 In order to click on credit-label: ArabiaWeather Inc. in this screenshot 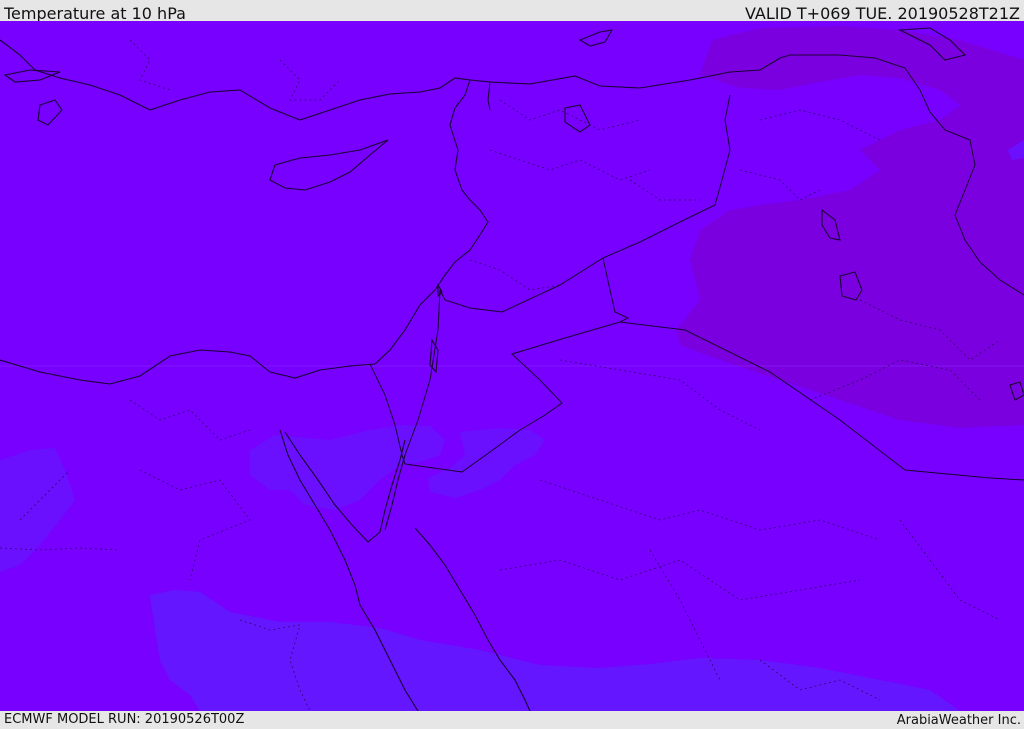, I will do `click(958, 720)`.